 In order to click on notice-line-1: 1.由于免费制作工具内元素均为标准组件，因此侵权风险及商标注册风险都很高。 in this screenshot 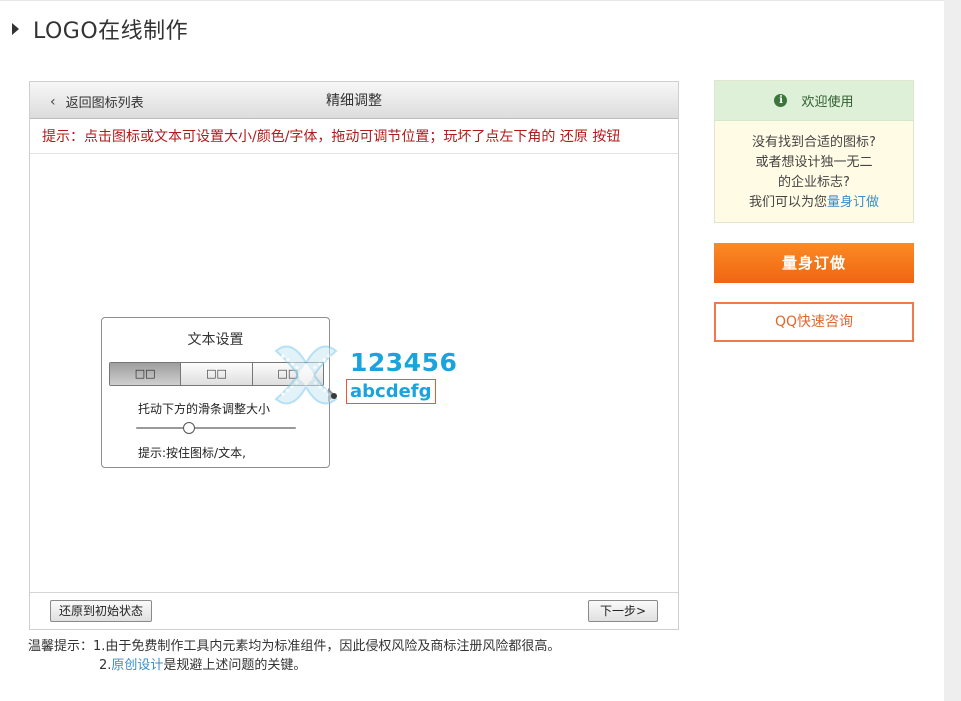, I will do `click(327, 646)`.